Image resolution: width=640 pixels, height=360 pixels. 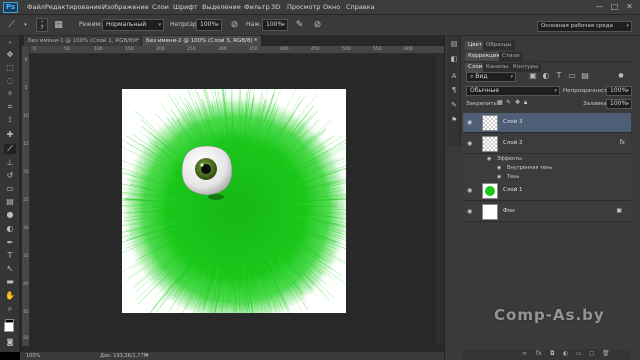 I want to click on properties-panel-icon: ◧, so click(x=454, y=59).